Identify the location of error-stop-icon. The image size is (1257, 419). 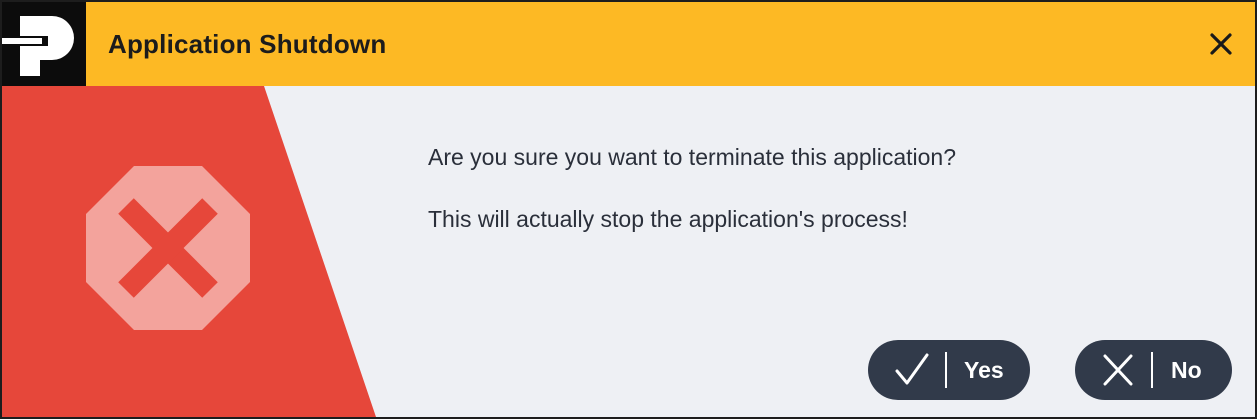
(168, 248).